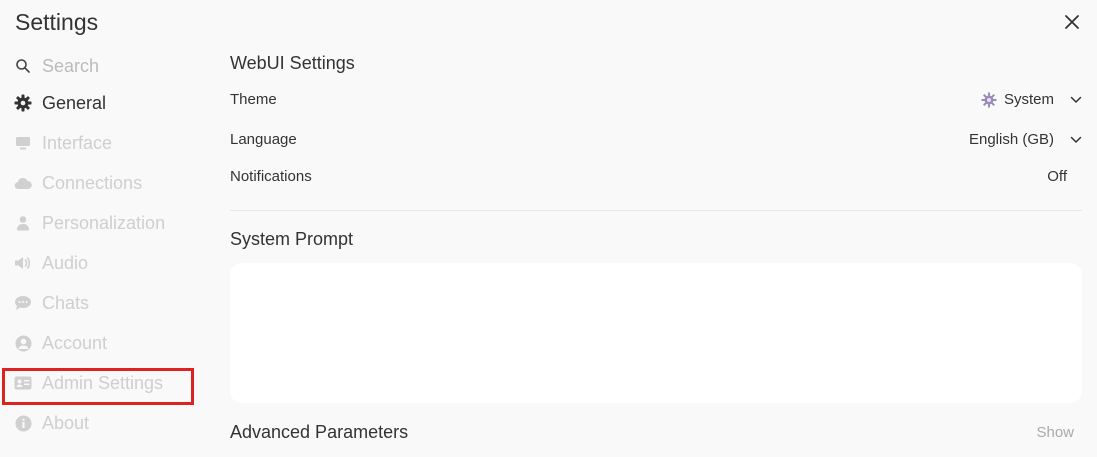 The height and width of the screenshot is (457, 1097). I want to click on account-circle-icon, so click(23, 343).